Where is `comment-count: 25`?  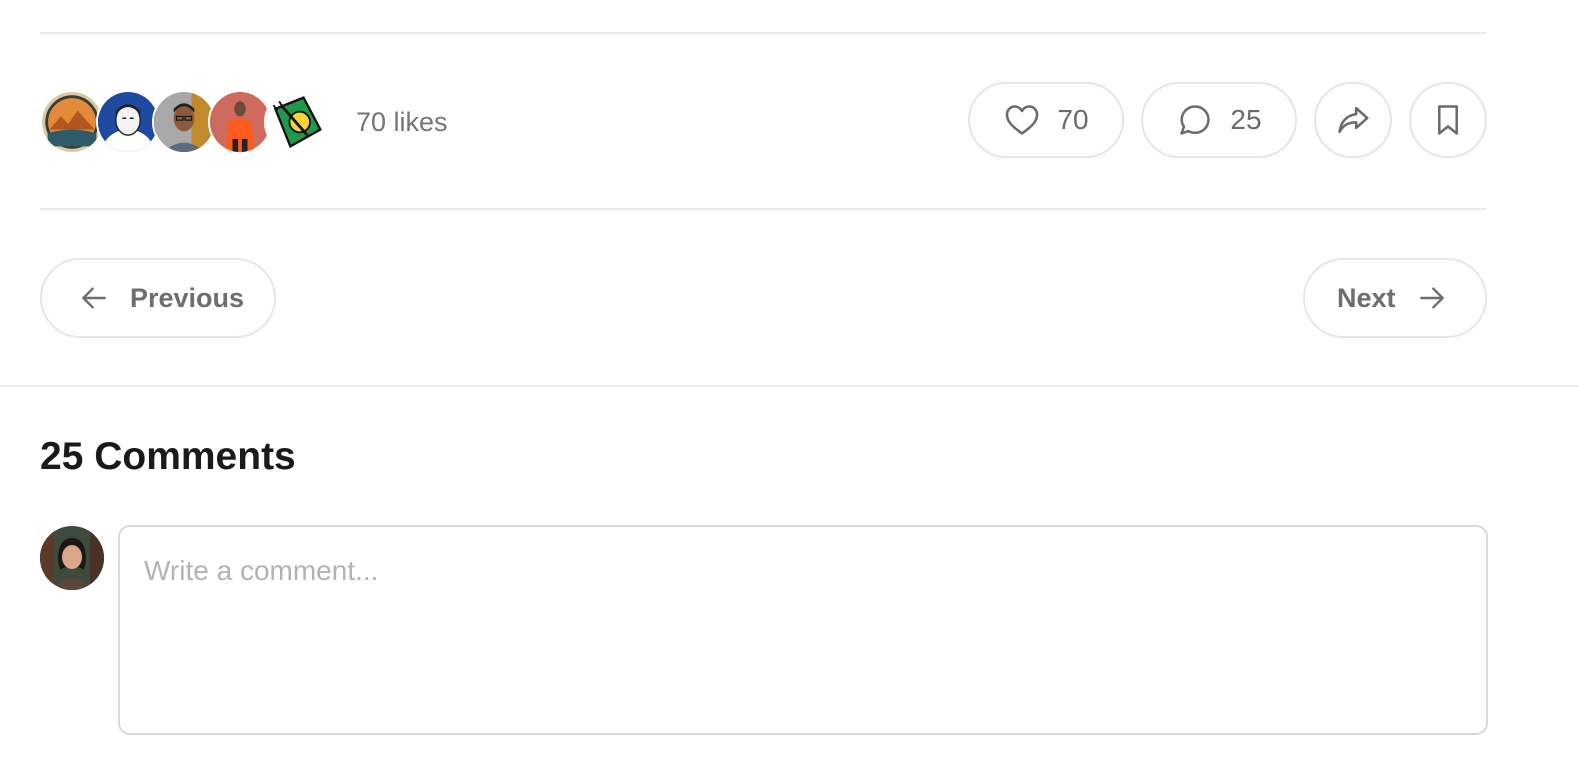 comment-count: 25 is located at coordinates (1246, 119).